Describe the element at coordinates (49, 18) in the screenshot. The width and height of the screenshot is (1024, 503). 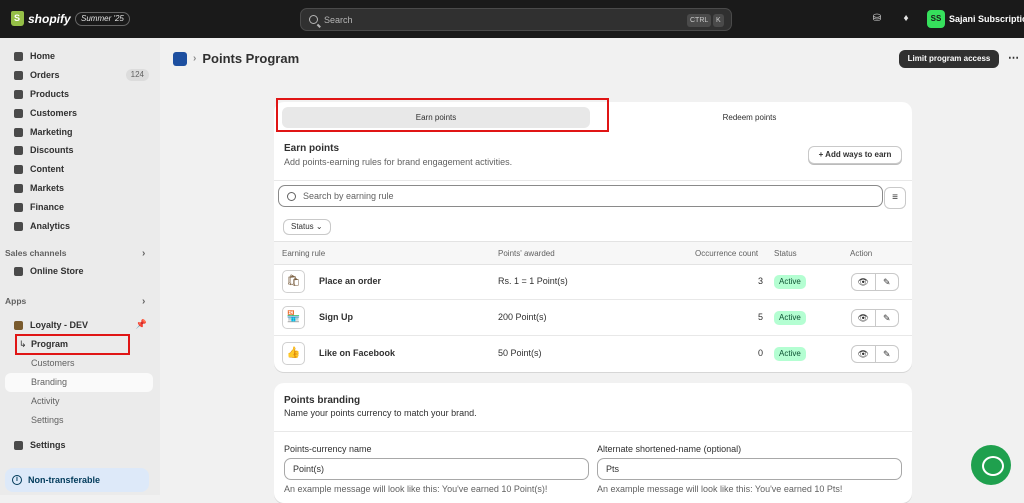
I see `brand-name: shopify` at that location.